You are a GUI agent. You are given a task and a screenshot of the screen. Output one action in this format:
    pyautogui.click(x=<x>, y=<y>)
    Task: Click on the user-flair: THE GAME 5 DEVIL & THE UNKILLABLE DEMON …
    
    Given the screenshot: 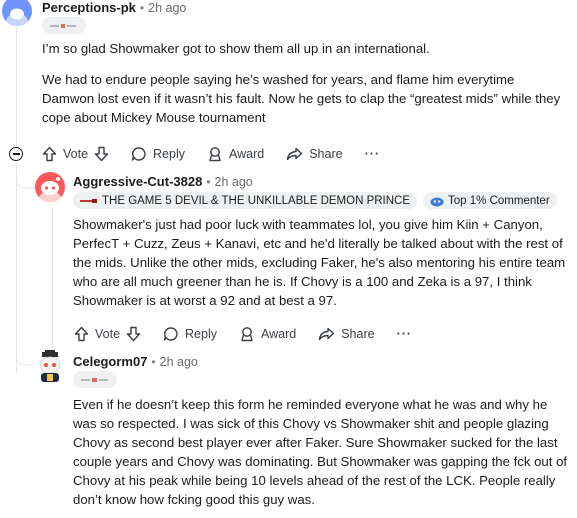 What is the action you would take?
    pyautogui.click(x=315, y=200)
    